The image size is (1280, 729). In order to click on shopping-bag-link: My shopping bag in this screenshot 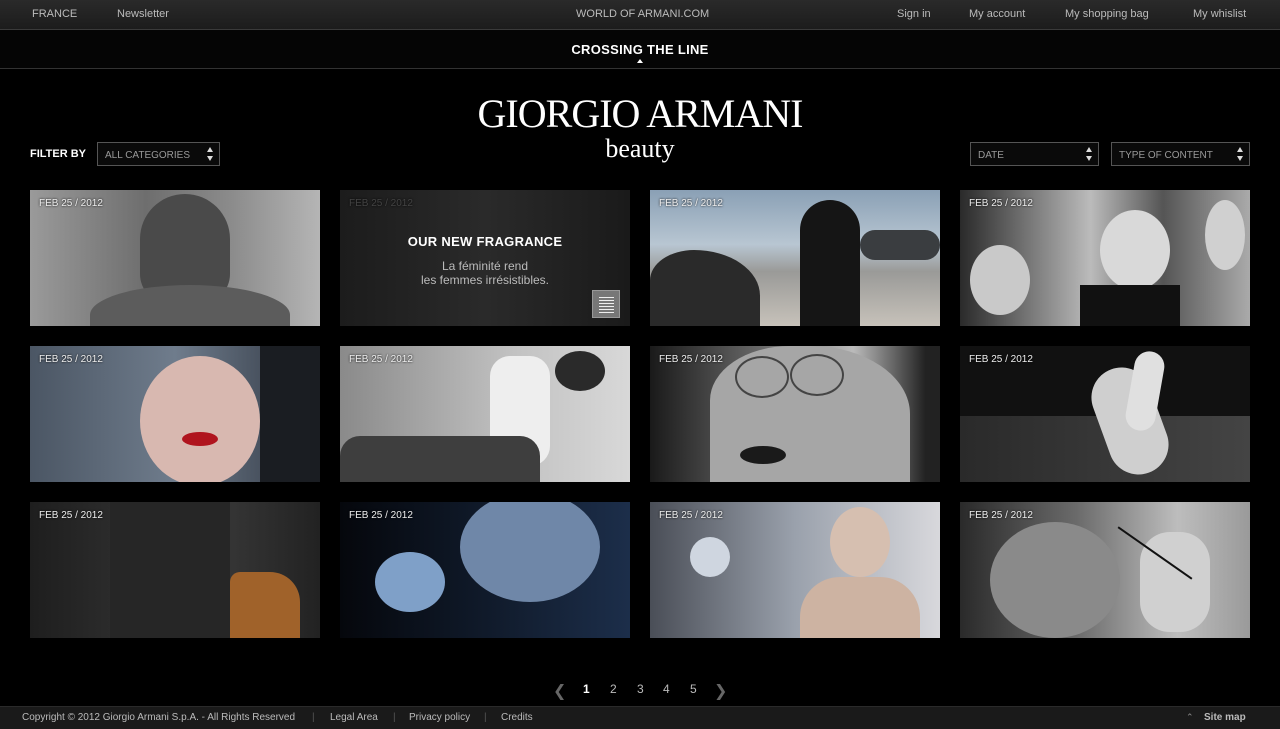, I will do `click(1107, 14)`.